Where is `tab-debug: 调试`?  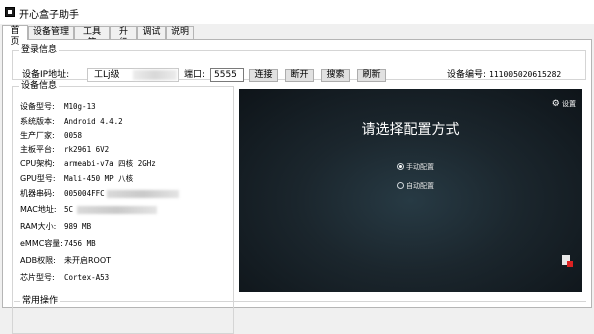 tab-debug: 调试 is located at coordinates (151, 32).